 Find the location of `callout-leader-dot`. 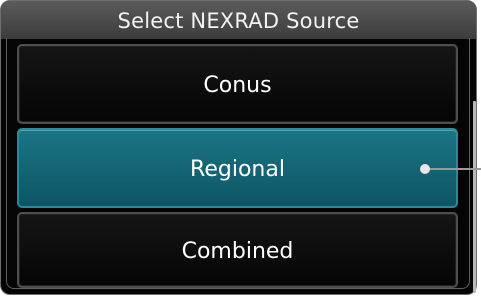

callout-leader-dot is located at coordinates (425, 169).